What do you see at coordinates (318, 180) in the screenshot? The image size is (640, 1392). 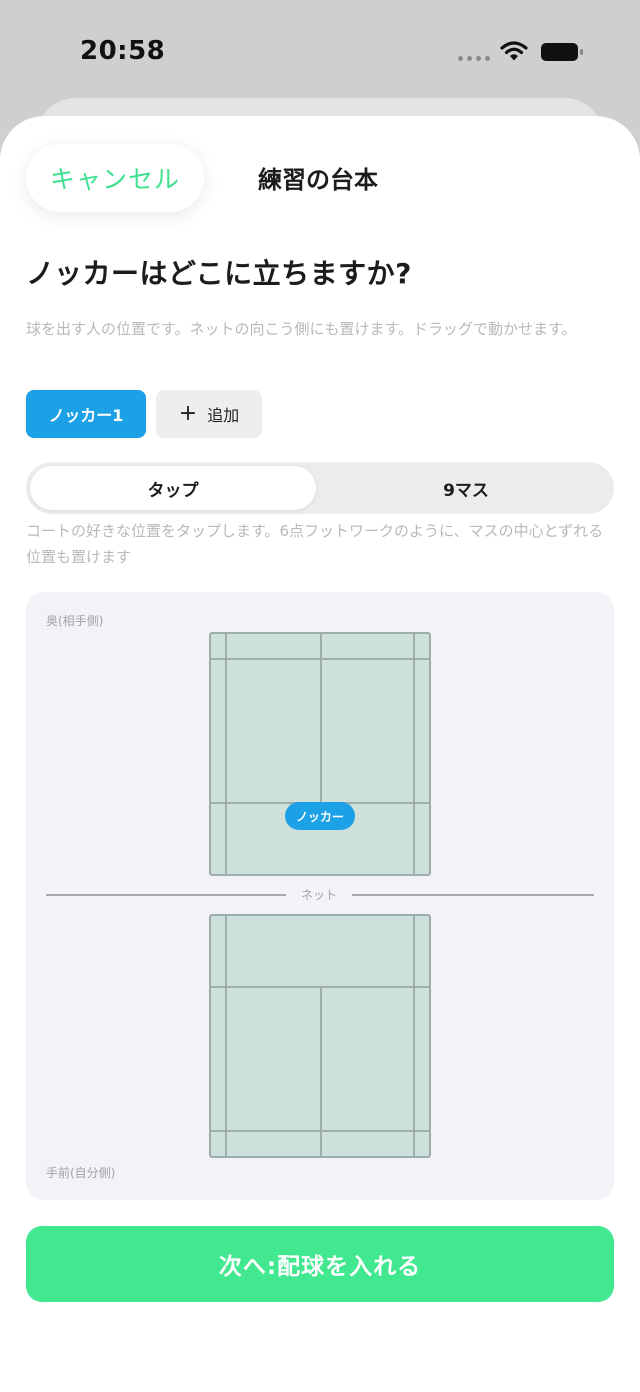 I see `sheet-title: 練習の台本` at bounding box center [318, 180].